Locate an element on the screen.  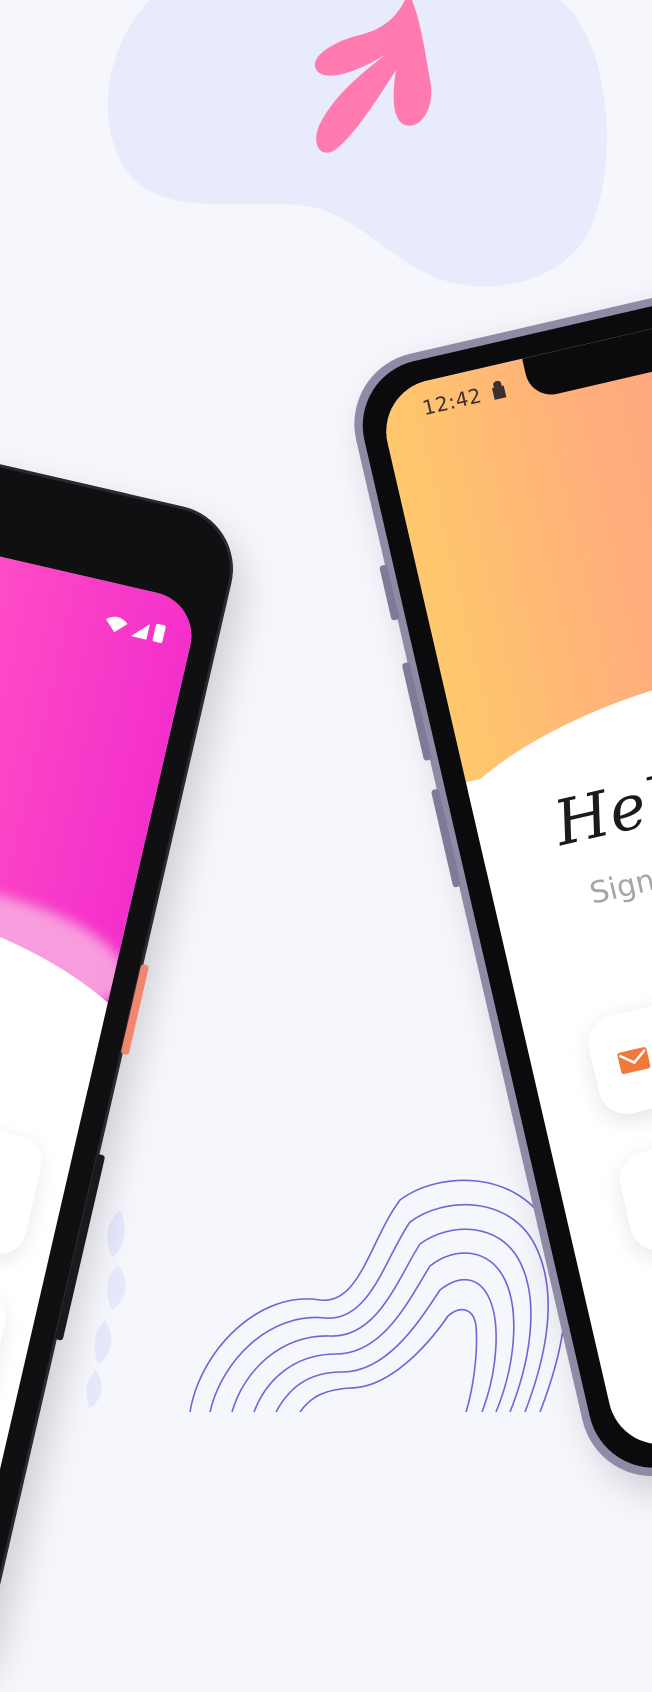
left-password-field is located at coordinates (5, 1330).